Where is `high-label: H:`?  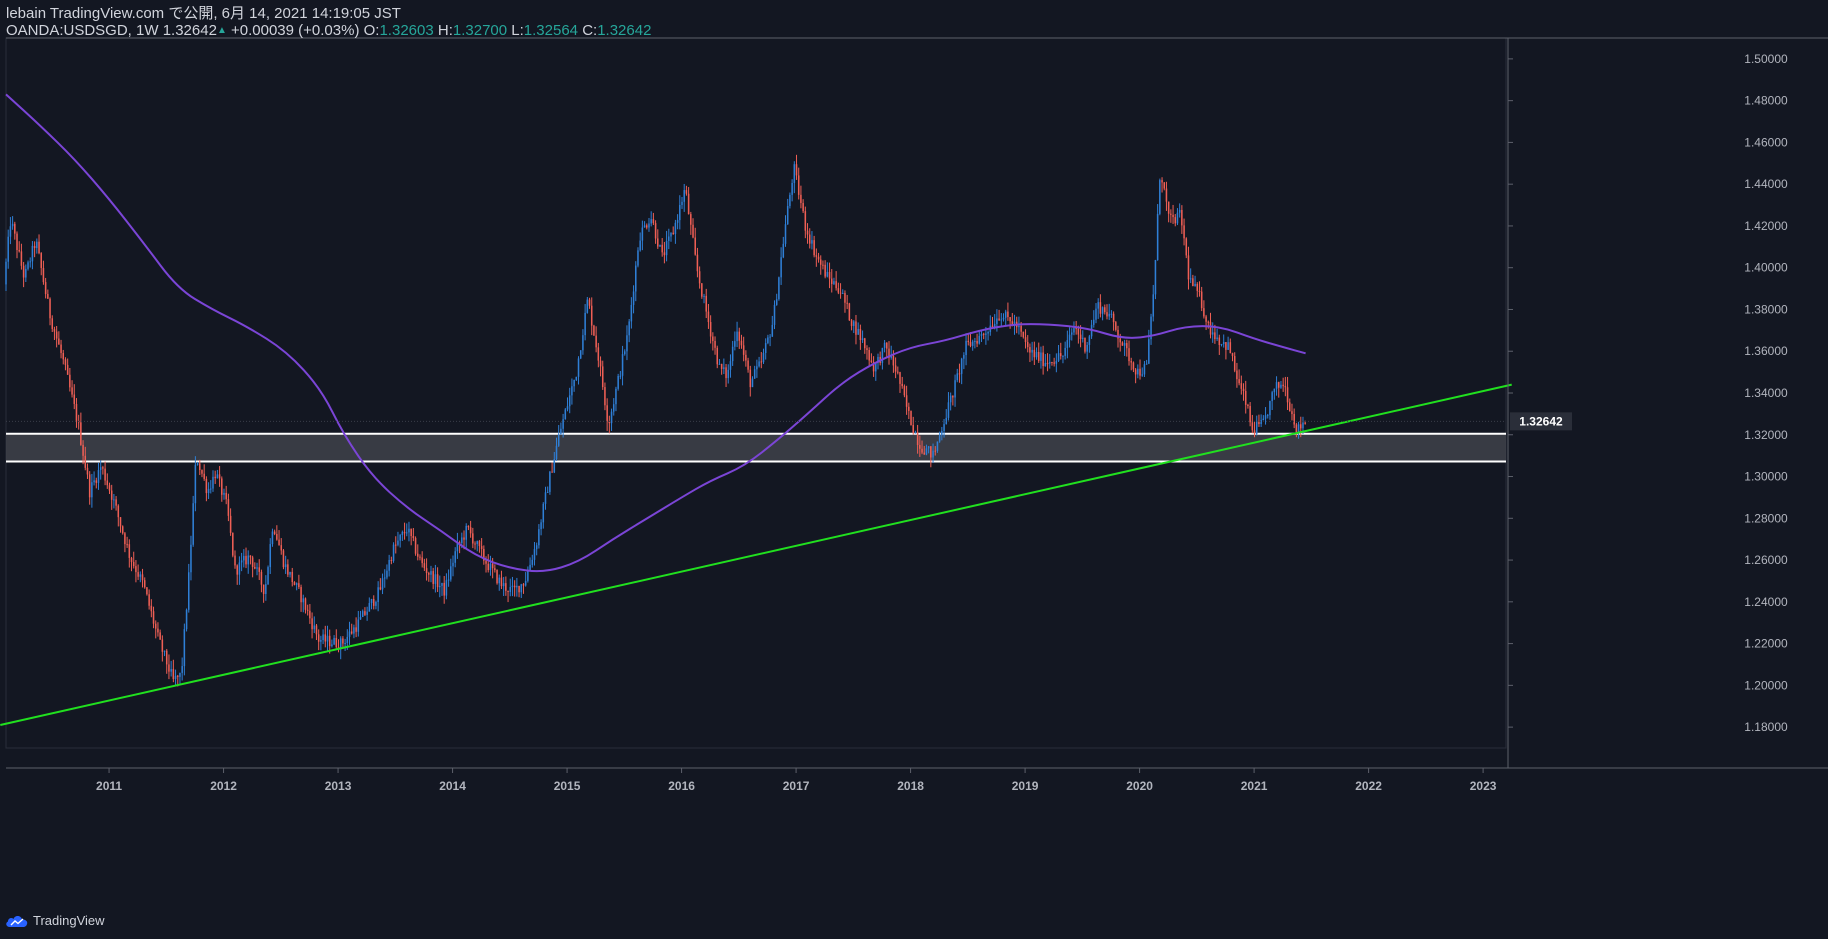 high-label: H: is located at coordinates (445, 30).